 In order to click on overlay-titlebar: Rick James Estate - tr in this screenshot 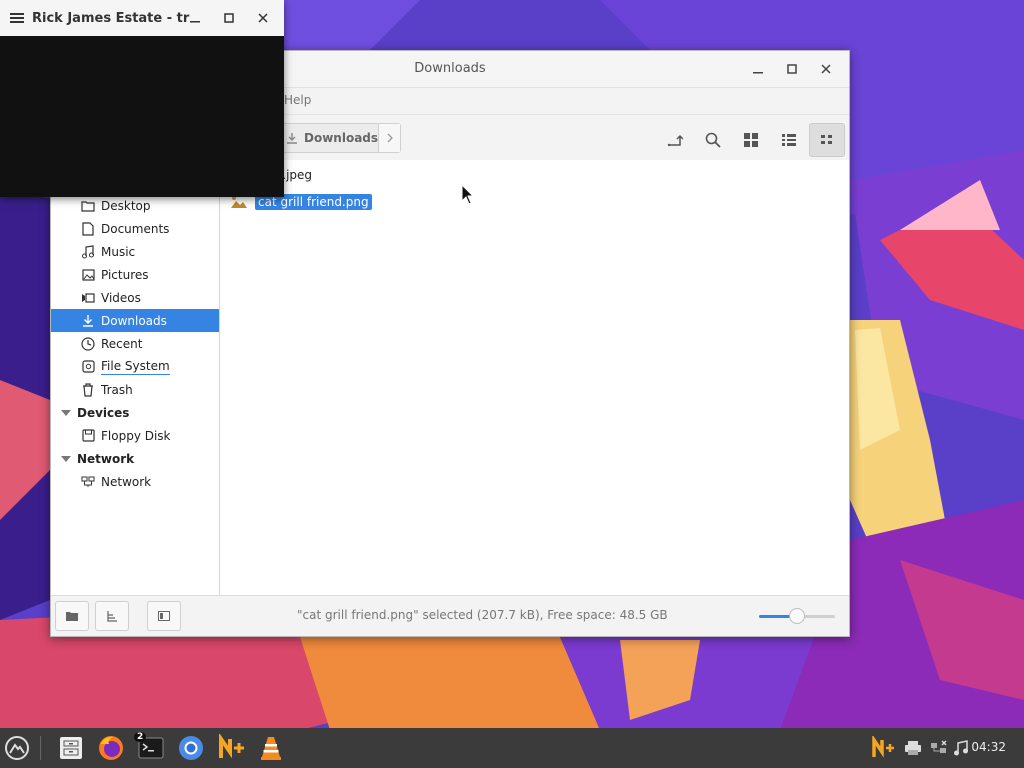, I will do `click(142, 18)`.